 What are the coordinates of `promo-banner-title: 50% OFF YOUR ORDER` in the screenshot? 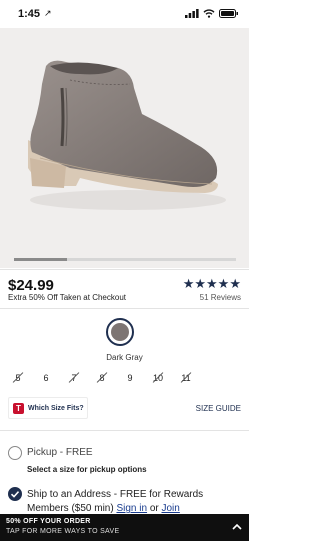 It's located at (48, 521).